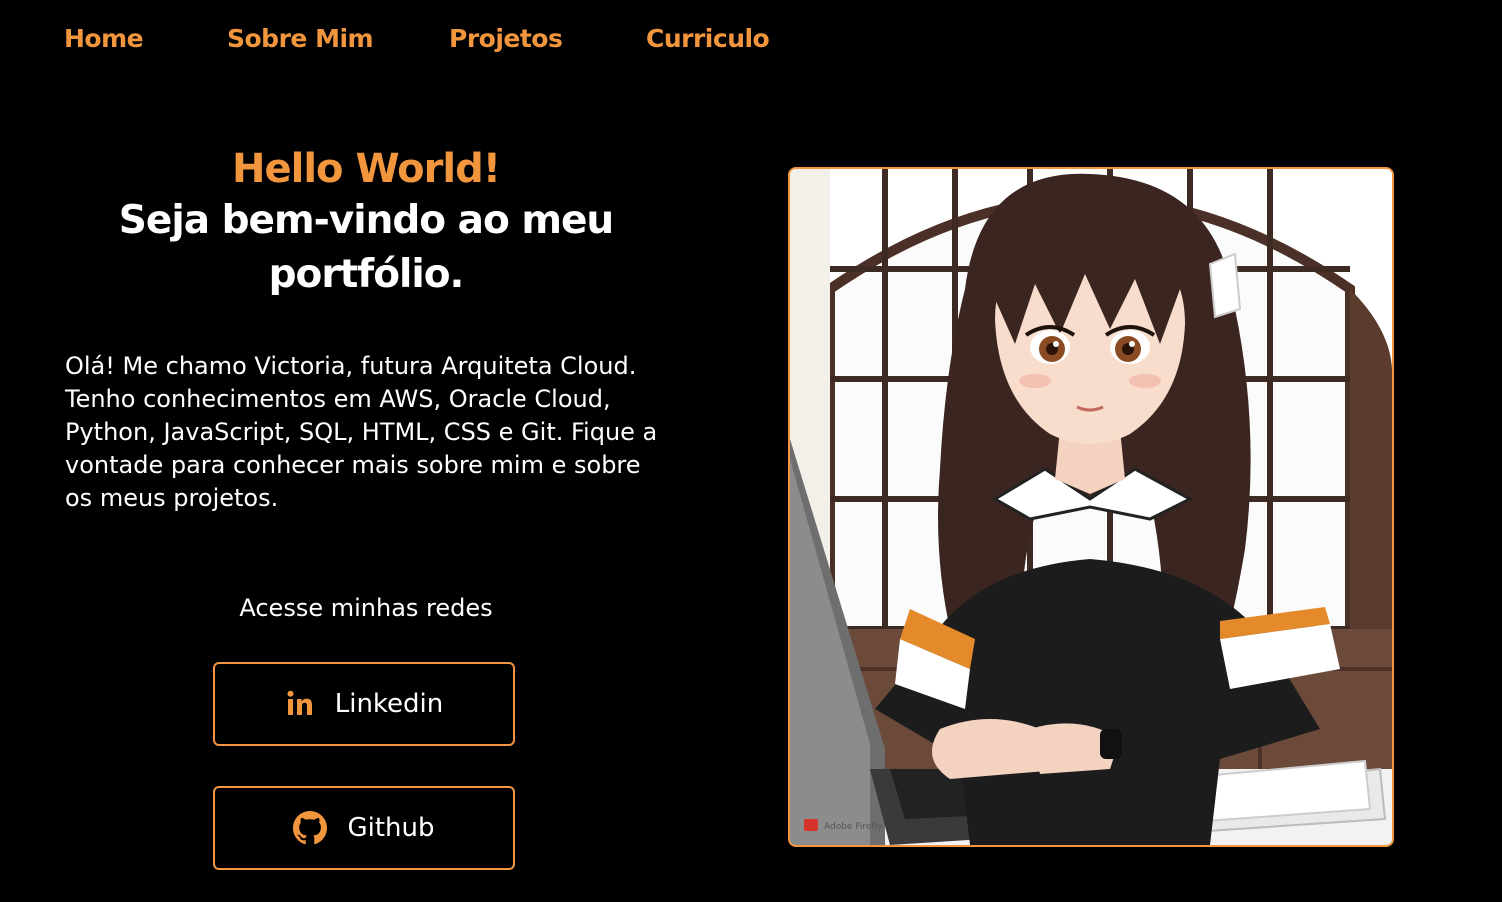 This screenshot has width=1502, height=902. What do you see at coordinates (389, 704) in the screenshot?
I see `linkedin-button-label: Linkedin` at bounding box center [389, 704].